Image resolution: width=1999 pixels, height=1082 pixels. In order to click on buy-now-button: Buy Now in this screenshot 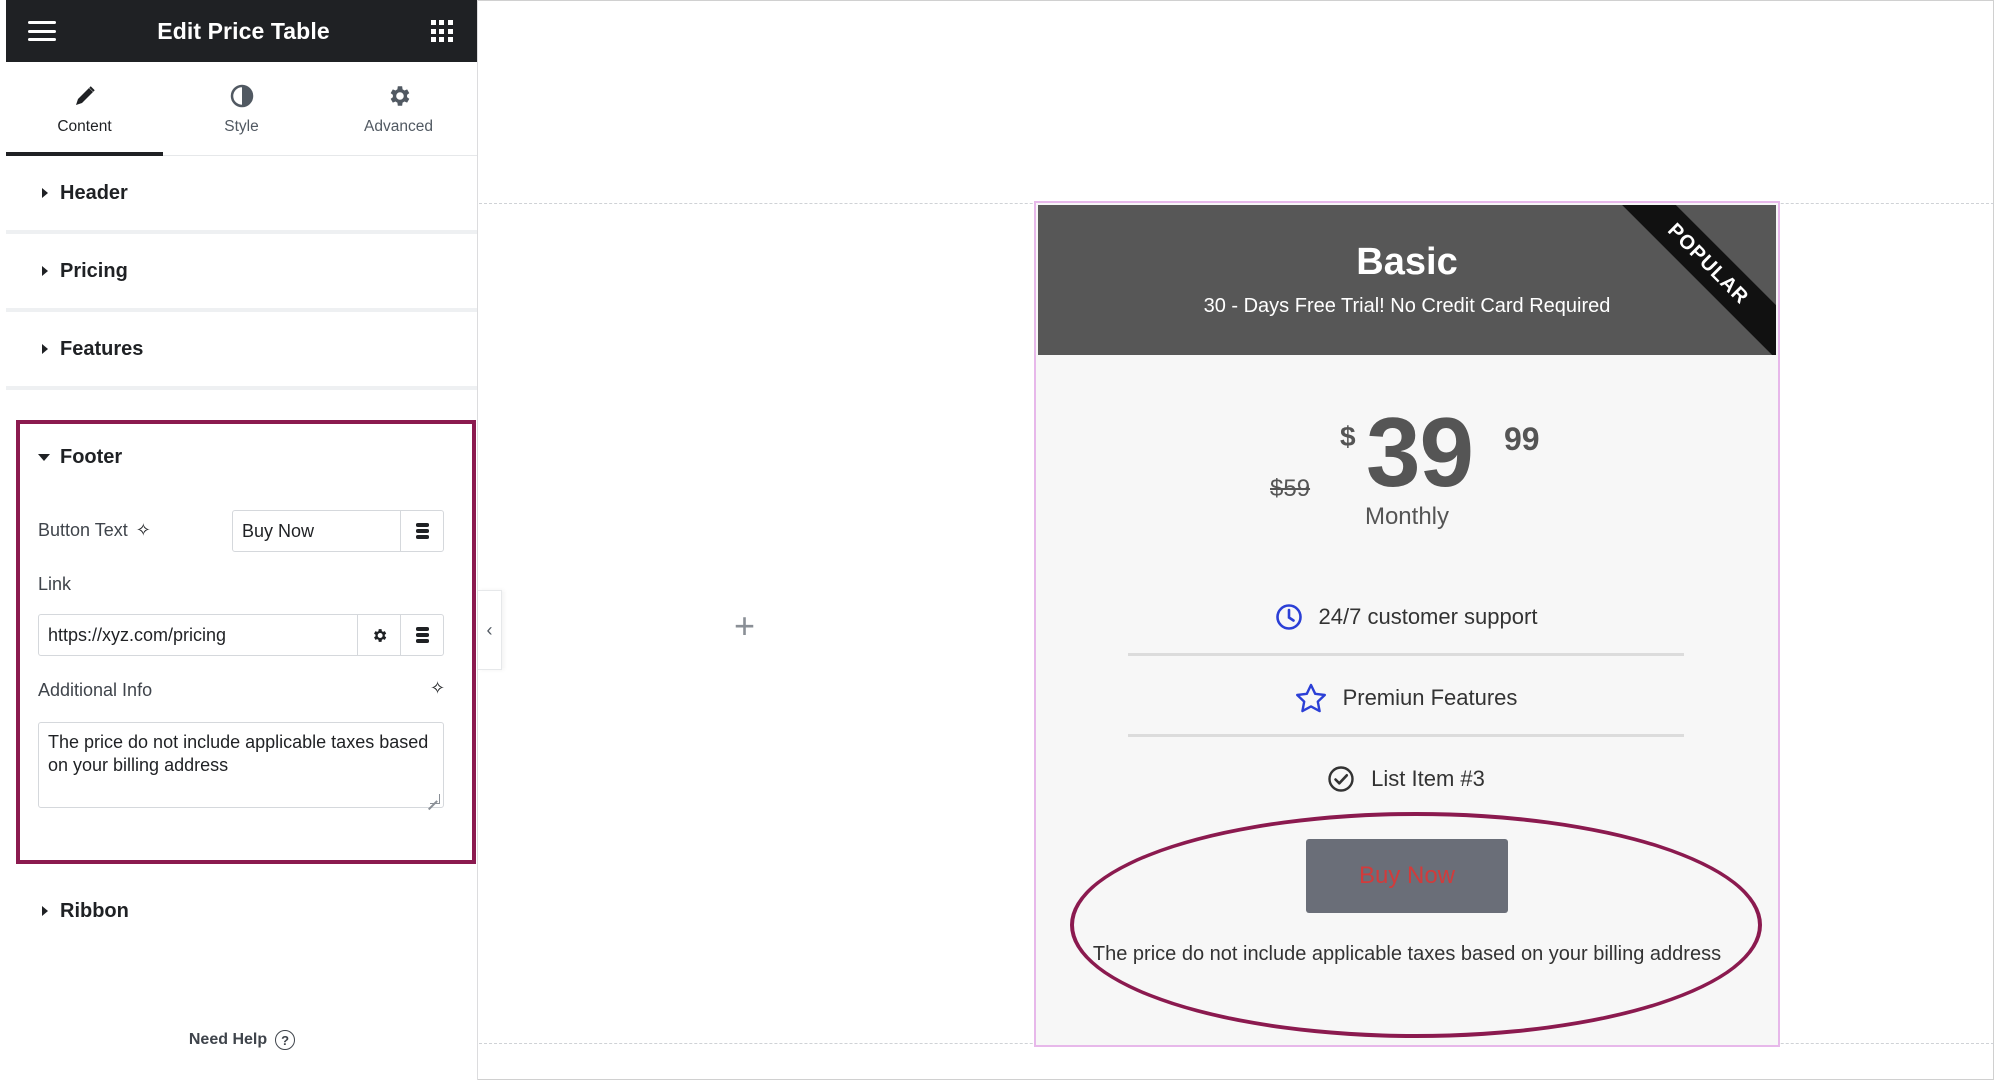, I will do `click(1407, 876)`.